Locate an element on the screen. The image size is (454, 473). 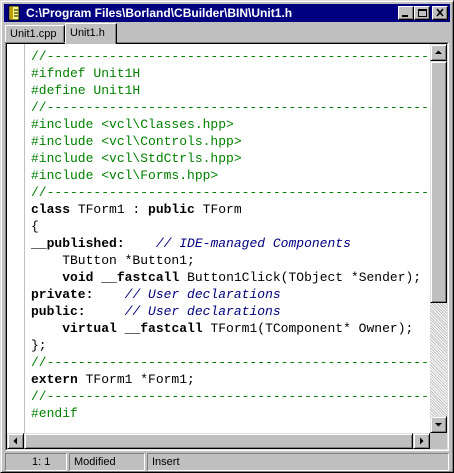
scroll-up-button is located at coordinates (438, 52).